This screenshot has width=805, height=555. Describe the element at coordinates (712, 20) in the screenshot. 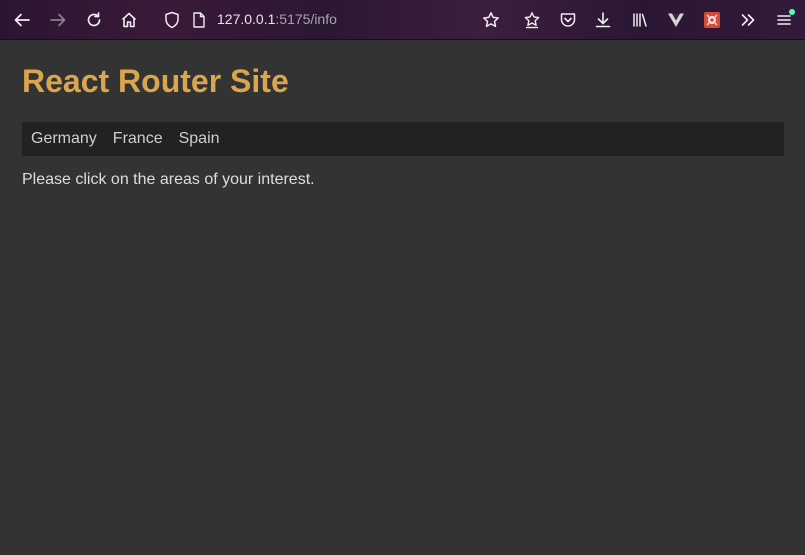

I see `extension-icon` at that location.